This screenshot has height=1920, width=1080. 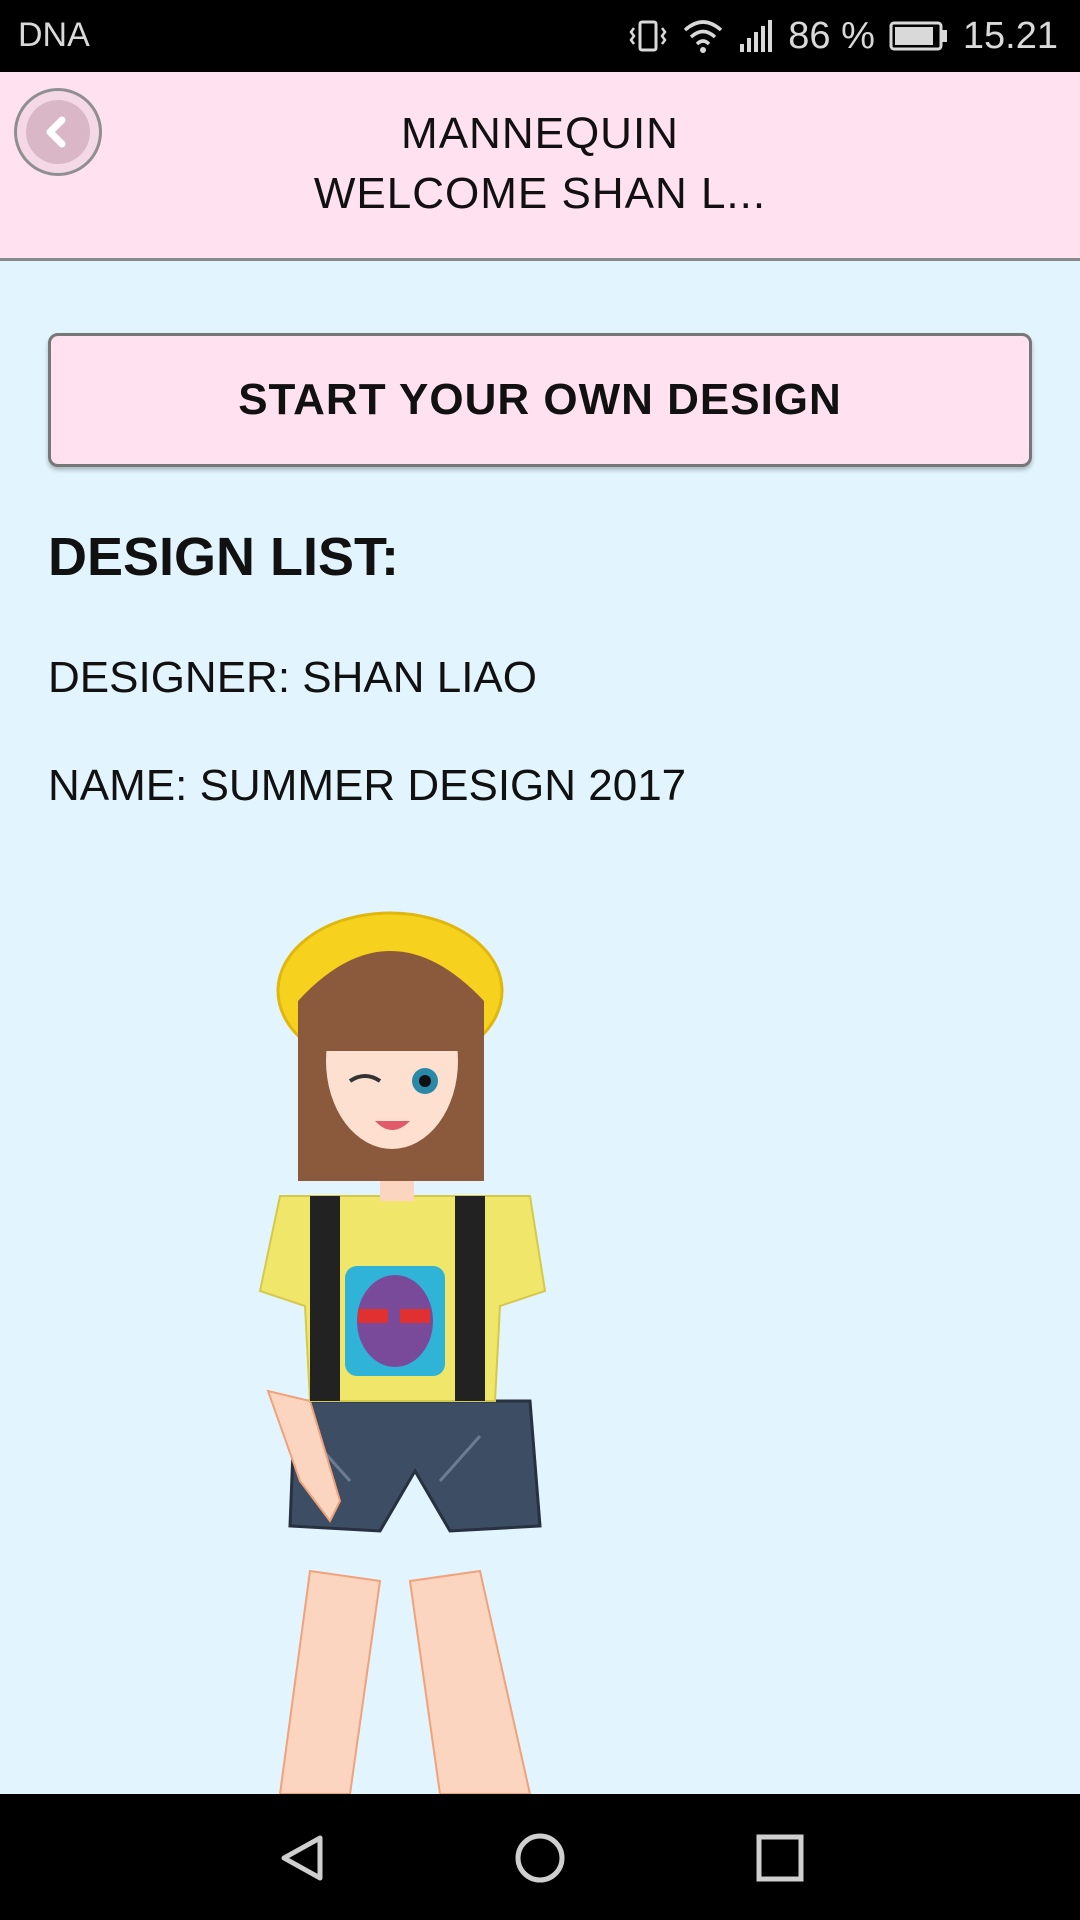 I want to click on carrier-name: DNA, so click(x=54, y=35).